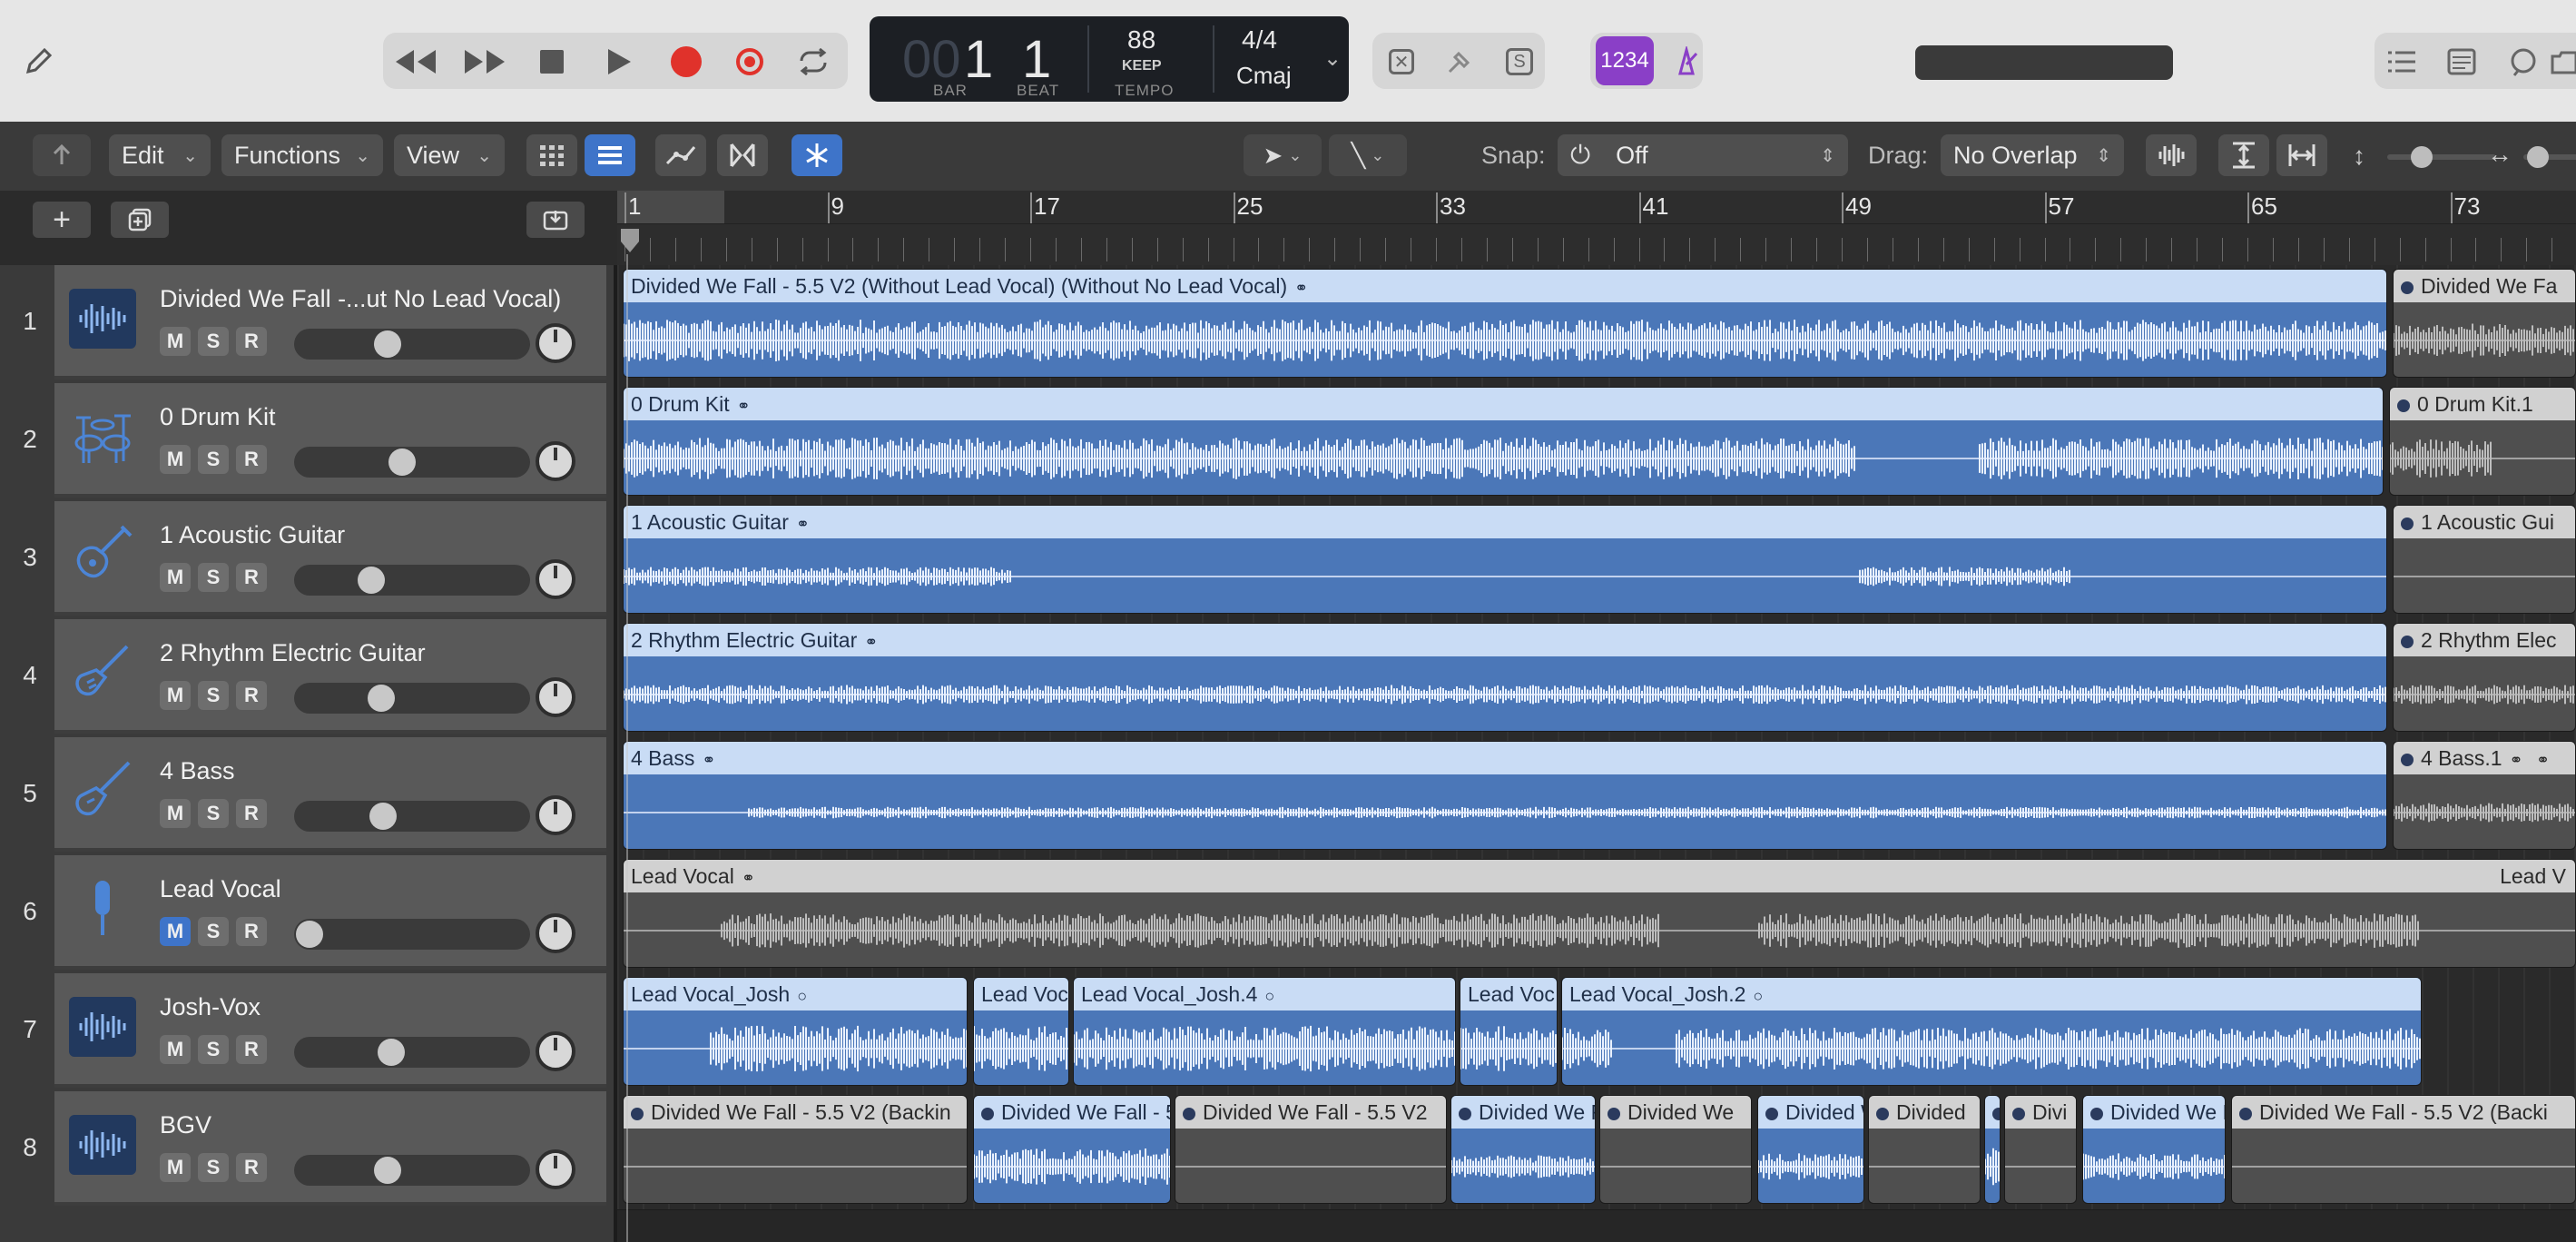 Image resolution: width=2576 pixels, height=1242 pixels. Describe the element at coordinates (1675, 1149) in the screenshot. I see `audio-region: Divided We` at that location.